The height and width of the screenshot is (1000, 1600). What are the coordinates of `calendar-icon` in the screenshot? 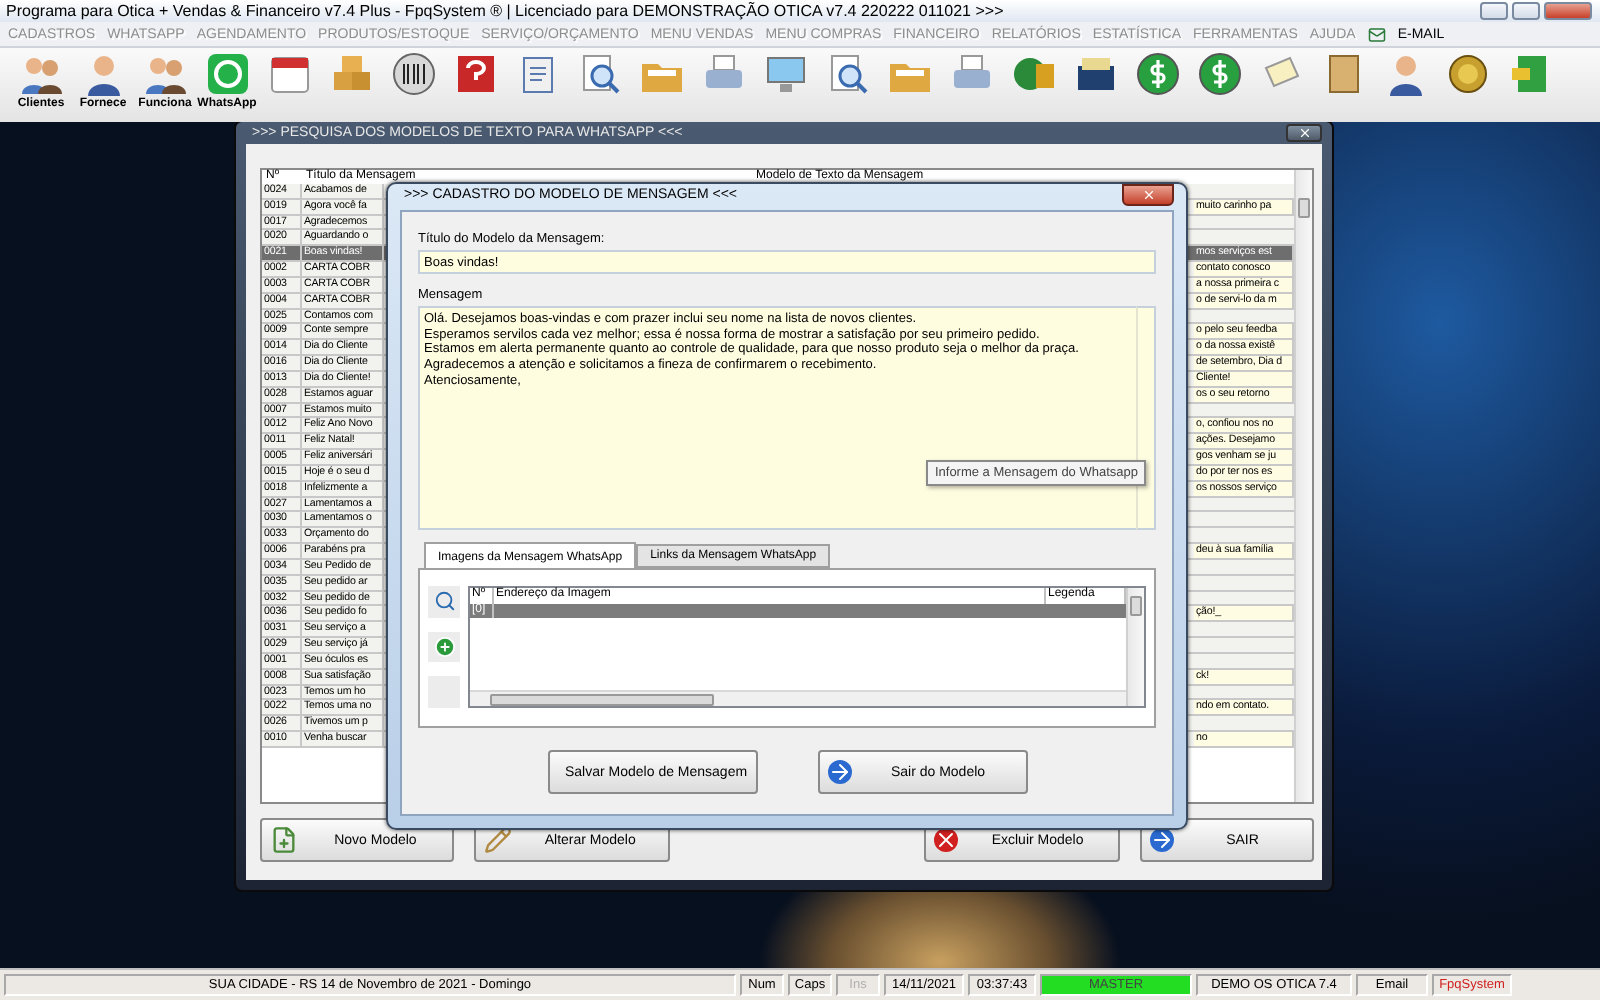 It's located at (289, 74).